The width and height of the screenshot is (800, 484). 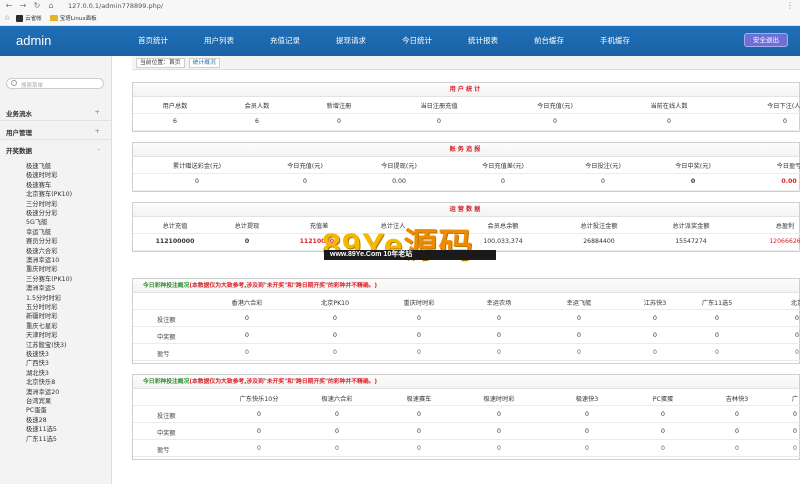 I want to click on breadcrumb-active-tab: 统计概况, so click(x=204, y=62).